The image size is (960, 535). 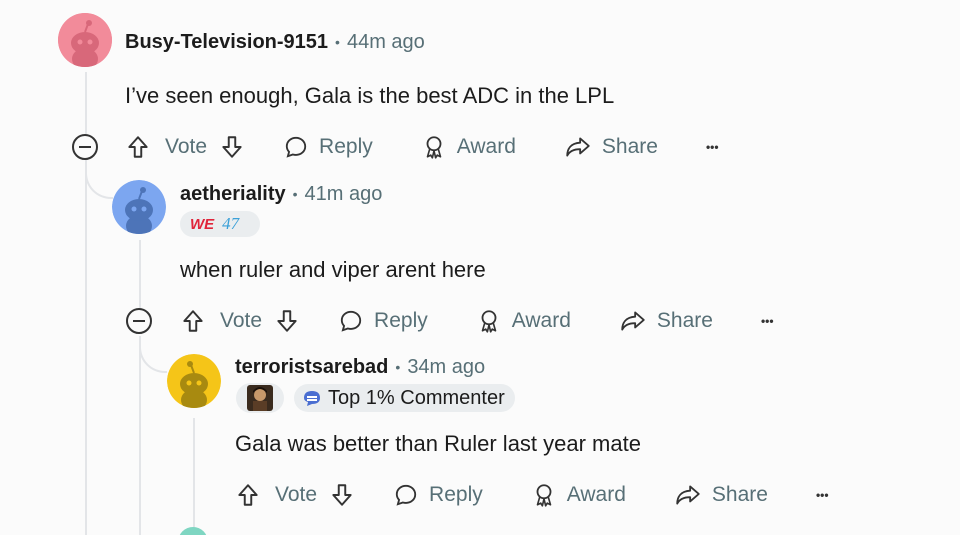 I want to click on next-comment-avatar-partial, so click(x=193, y=531).